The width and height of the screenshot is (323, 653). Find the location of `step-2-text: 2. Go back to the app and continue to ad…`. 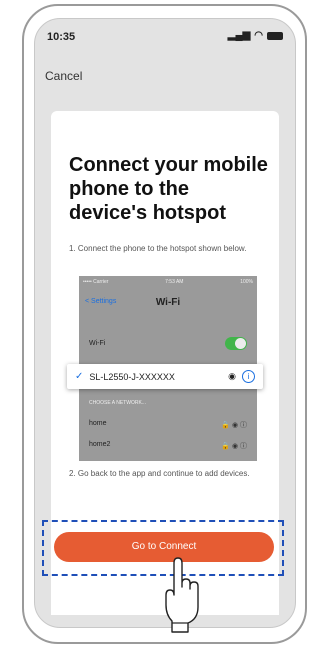

step-2-text: 2. Go back to the app and continue to ad… is located at coordinates (159, 473).